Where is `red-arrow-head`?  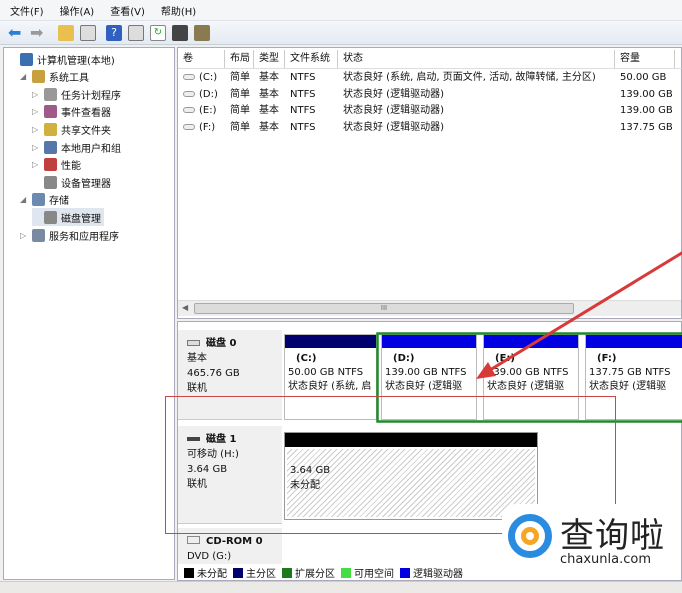
red-arrow-head is located at coordinates (486, 370).